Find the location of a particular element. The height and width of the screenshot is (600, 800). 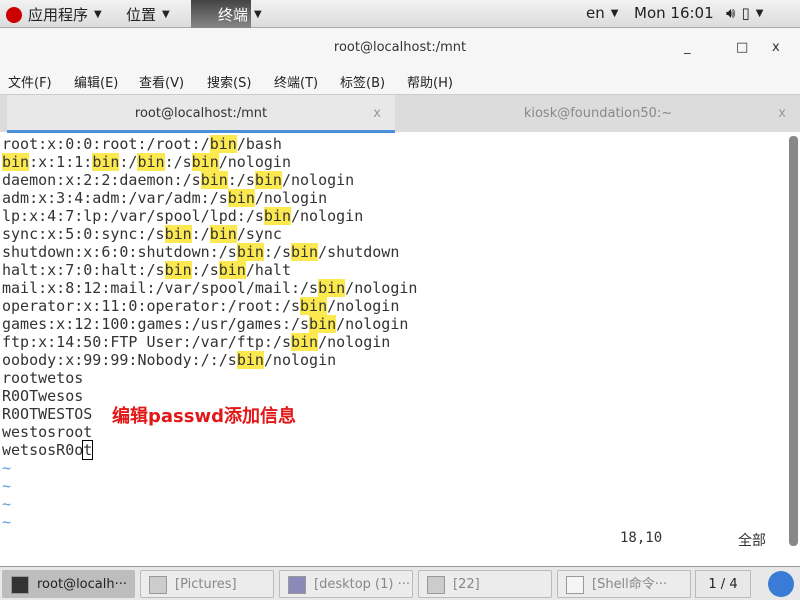

annotation-text: 编辑passwd添加信息 is located at coordinates (204, 416).